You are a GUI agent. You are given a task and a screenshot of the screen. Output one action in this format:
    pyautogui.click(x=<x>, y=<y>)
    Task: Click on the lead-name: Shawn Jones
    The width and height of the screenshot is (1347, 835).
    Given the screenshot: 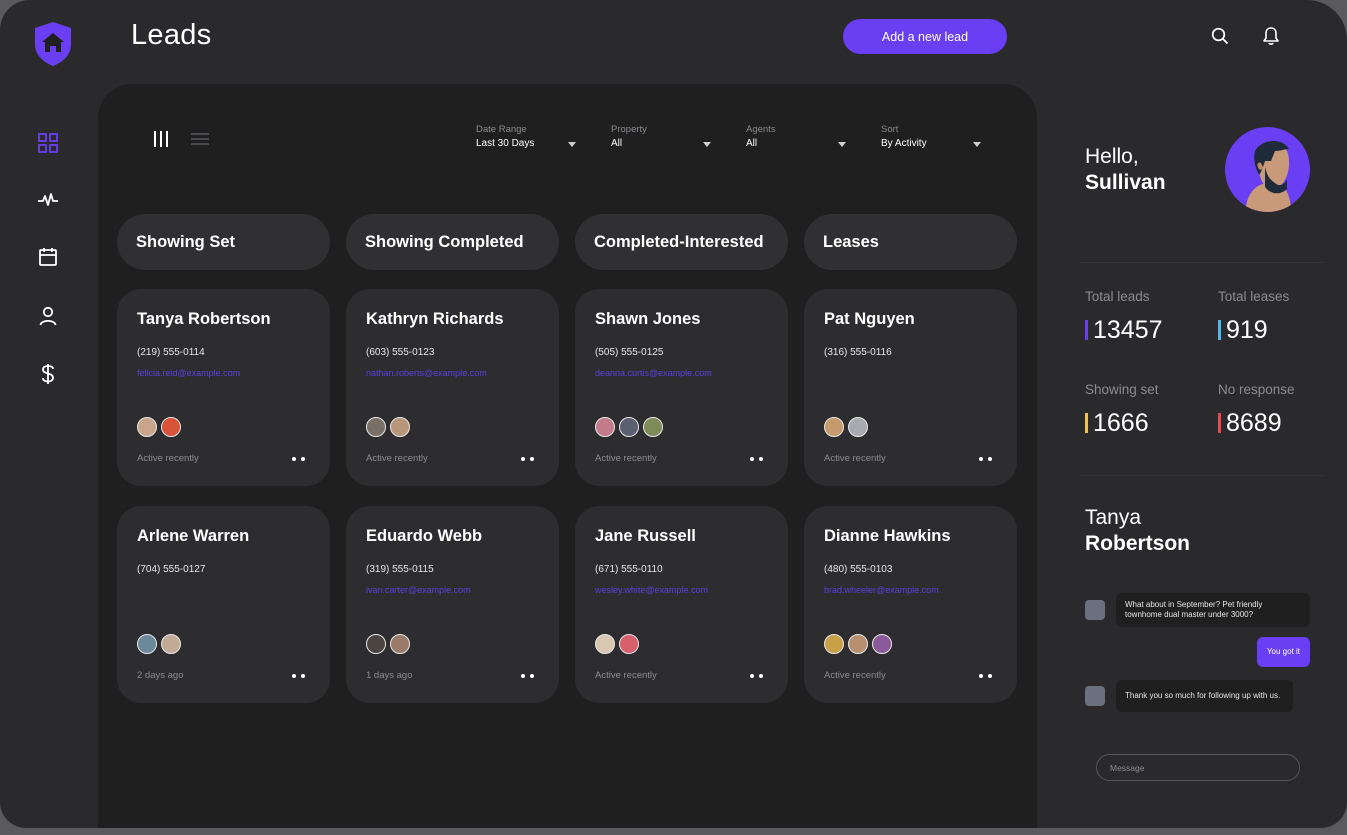 What is the action you would take?
    pyautogui.click(x=648, y=319)
    